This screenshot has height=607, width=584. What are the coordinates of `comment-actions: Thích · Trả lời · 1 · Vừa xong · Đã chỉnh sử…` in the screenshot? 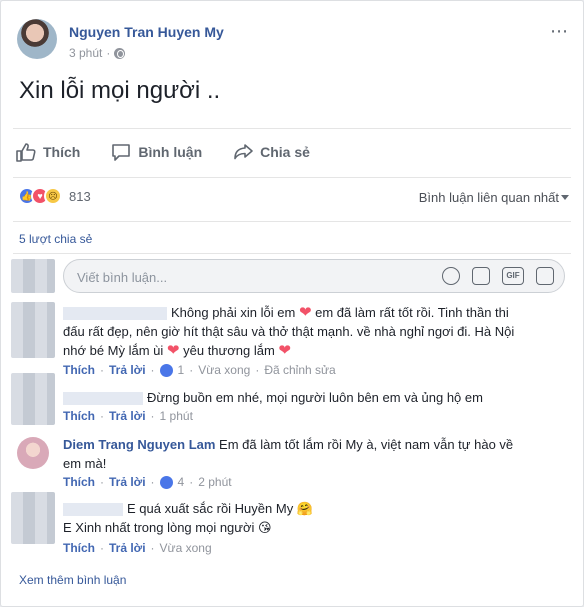 It's located at (199, 370).